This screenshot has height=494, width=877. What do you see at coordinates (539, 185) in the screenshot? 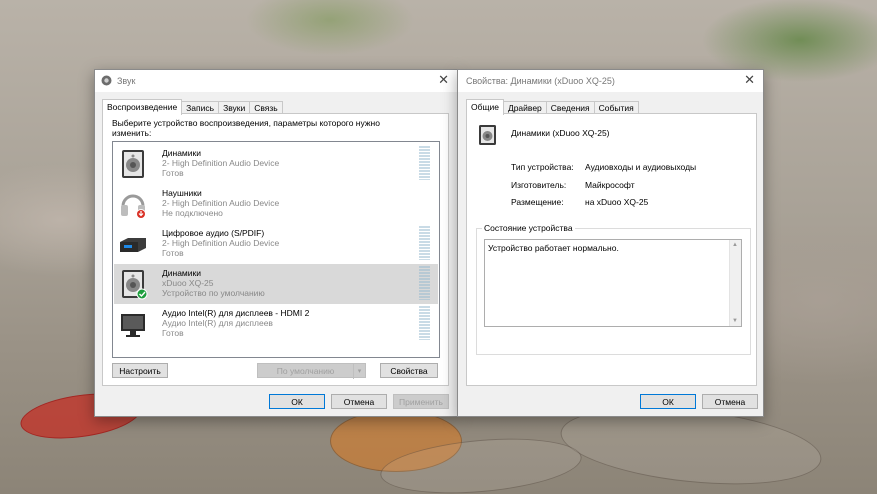
I see `manufacturer-label: Изготовитель:` at bounding box center [539, 185].